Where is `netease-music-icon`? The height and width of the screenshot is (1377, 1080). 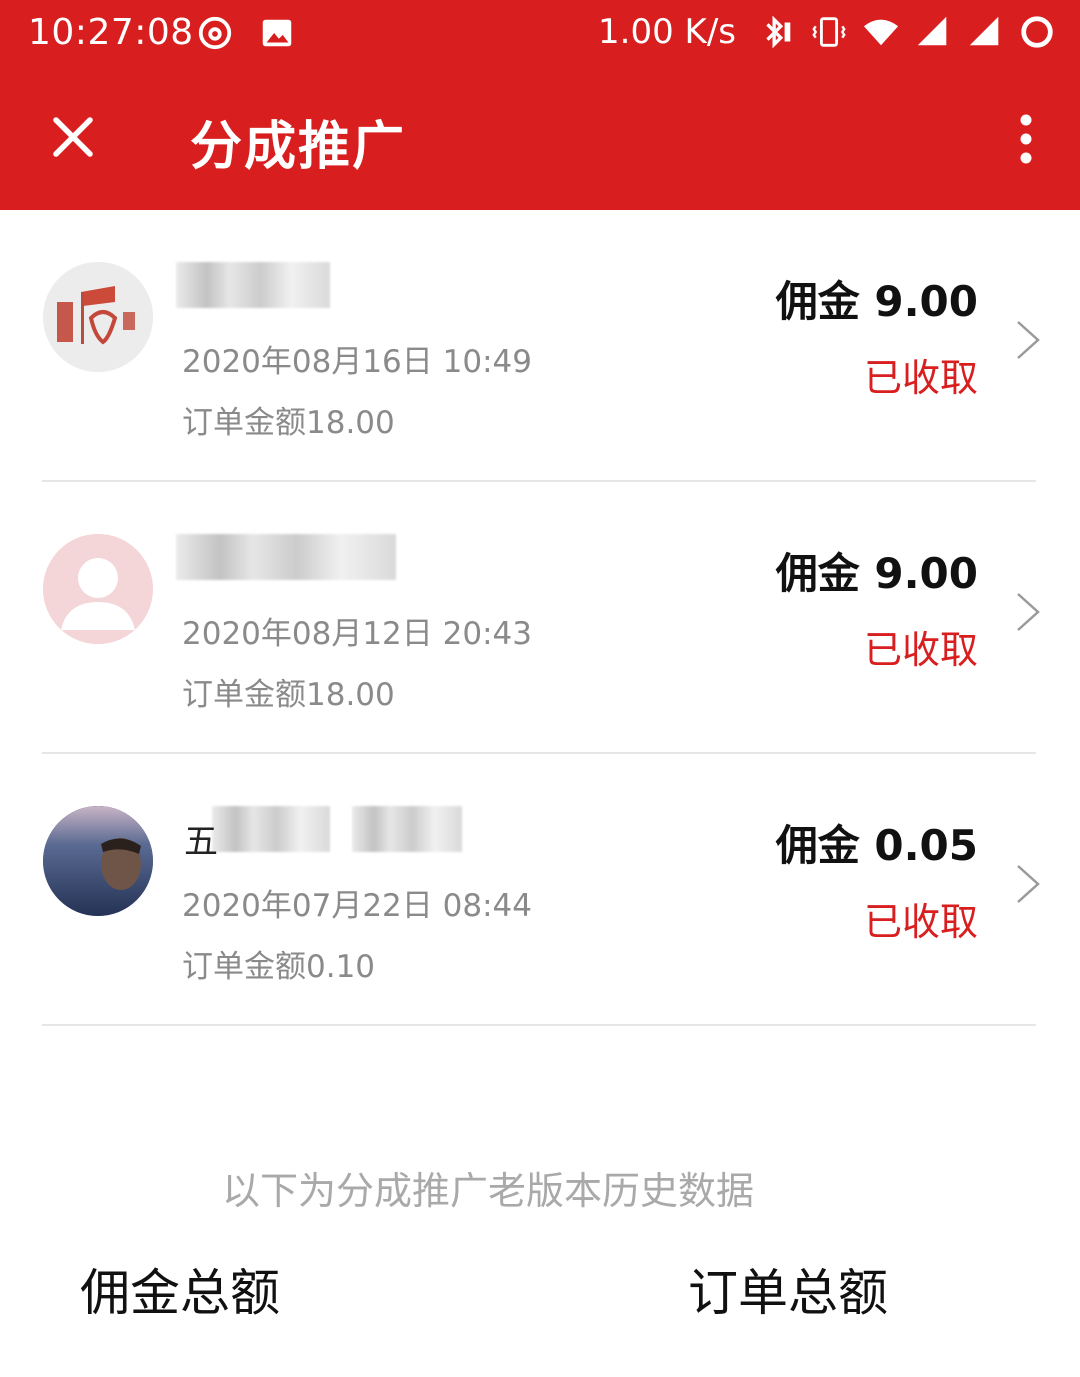 netease-music-icon is located at coordinates (215, 33).